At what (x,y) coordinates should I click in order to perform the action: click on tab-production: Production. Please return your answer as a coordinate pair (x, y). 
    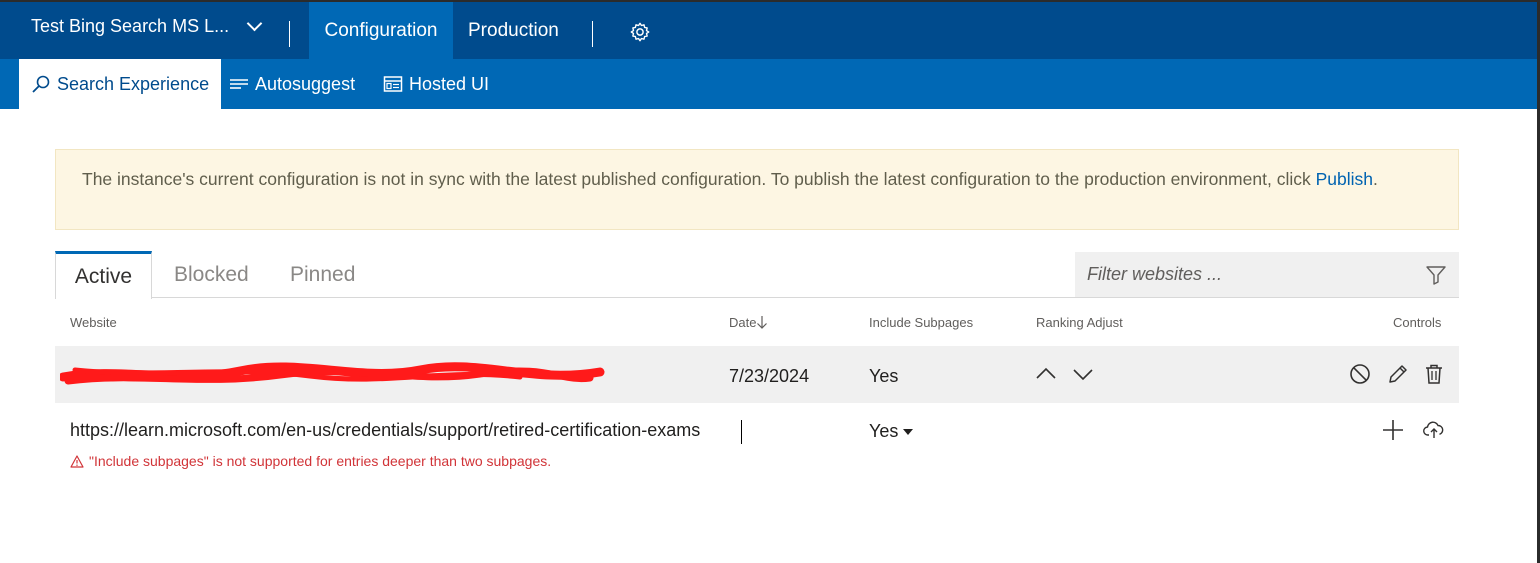
    Looking at the image, I should click on (513, 30).